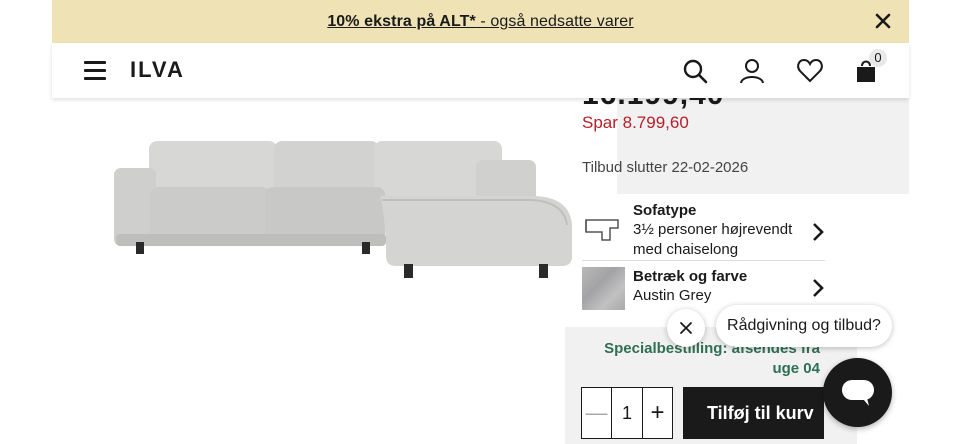  What do you see at coordinates (665, 210) in the screenshot?
I see `option-title: Sofatype` at bounding box center [665, 210].